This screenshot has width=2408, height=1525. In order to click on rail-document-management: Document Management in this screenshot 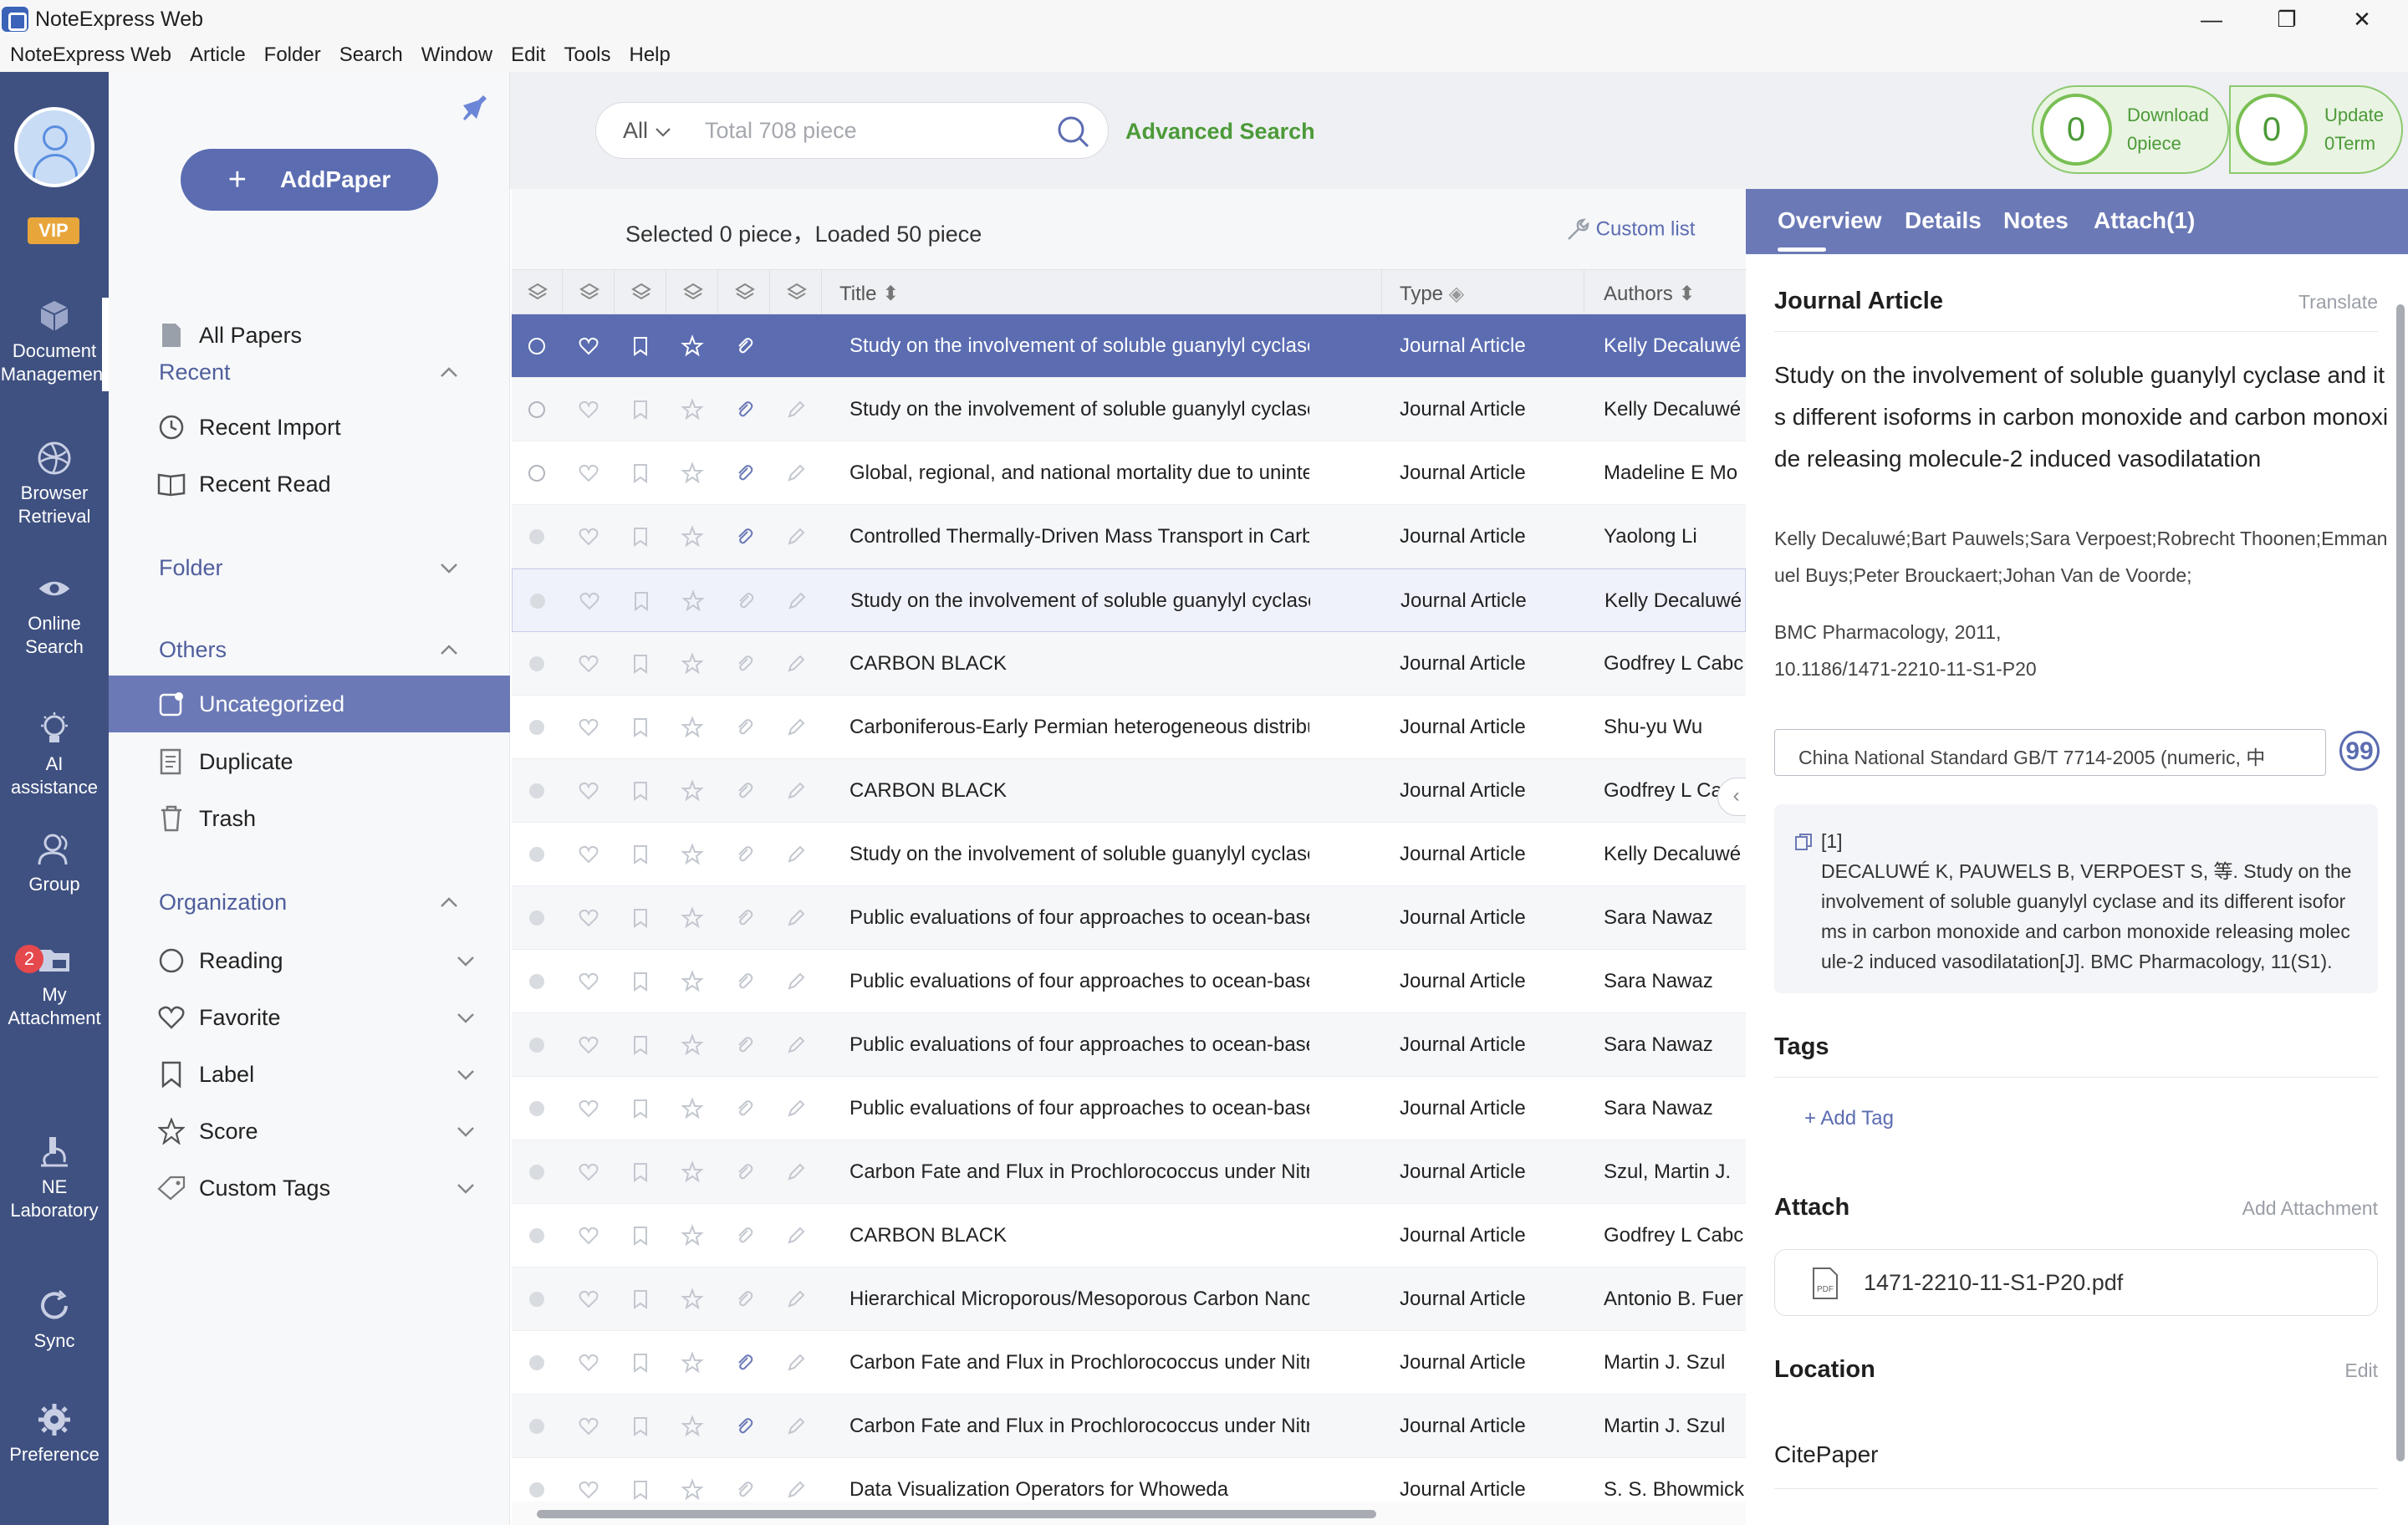, I will do `click(54, 342)`.